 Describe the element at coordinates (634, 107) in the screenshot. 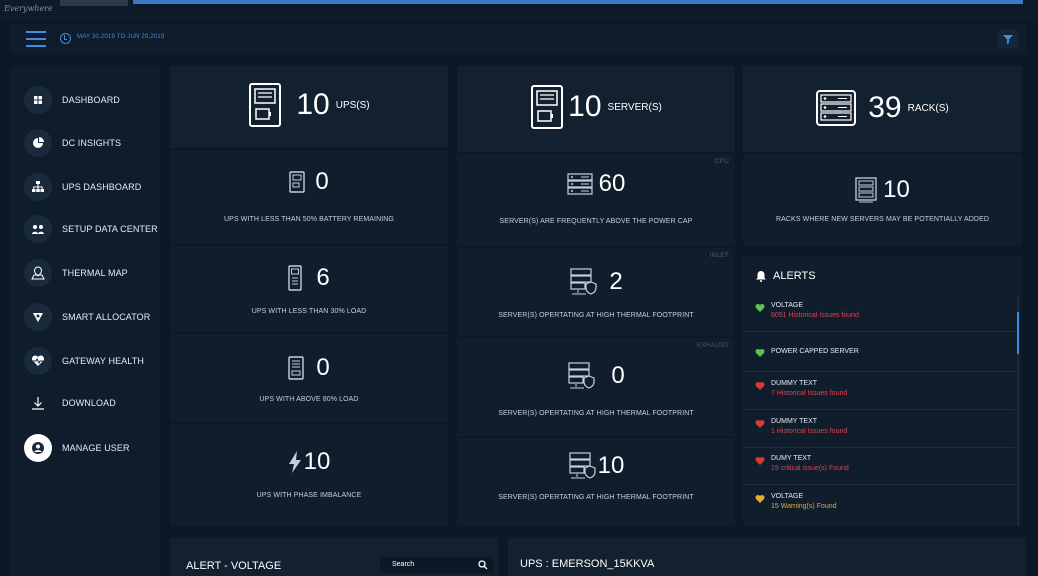

I see `server-total-unit: SERVER(S)` at that location.